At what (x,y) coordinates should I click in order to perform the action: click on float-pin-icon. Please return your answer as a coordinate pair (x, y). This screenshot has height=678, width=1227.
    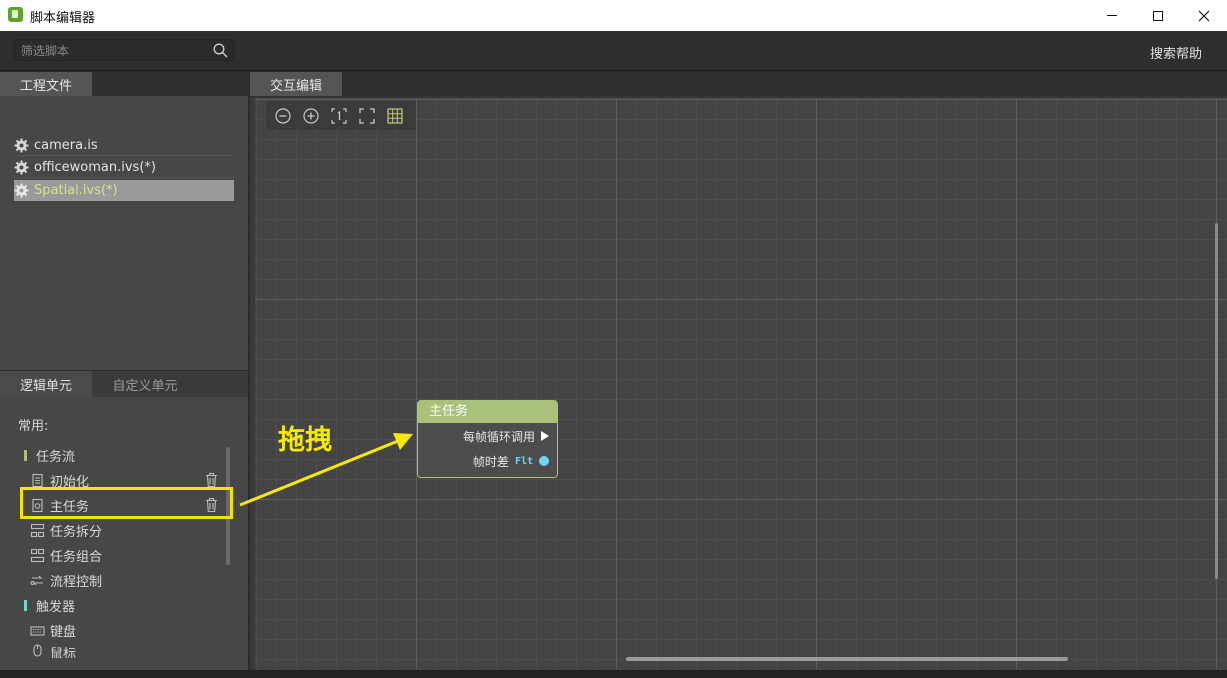
    Looking at the image, I should click on (544, 461).